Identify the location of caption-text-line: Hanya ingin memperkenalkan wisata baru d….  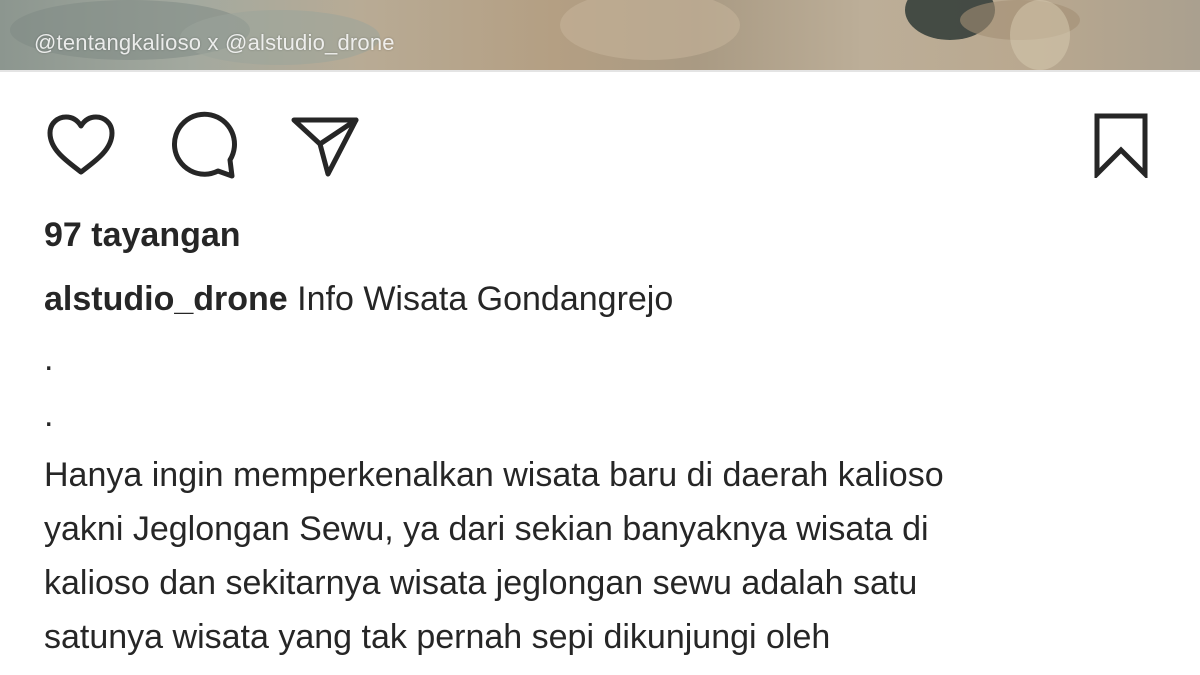
(494, 475).